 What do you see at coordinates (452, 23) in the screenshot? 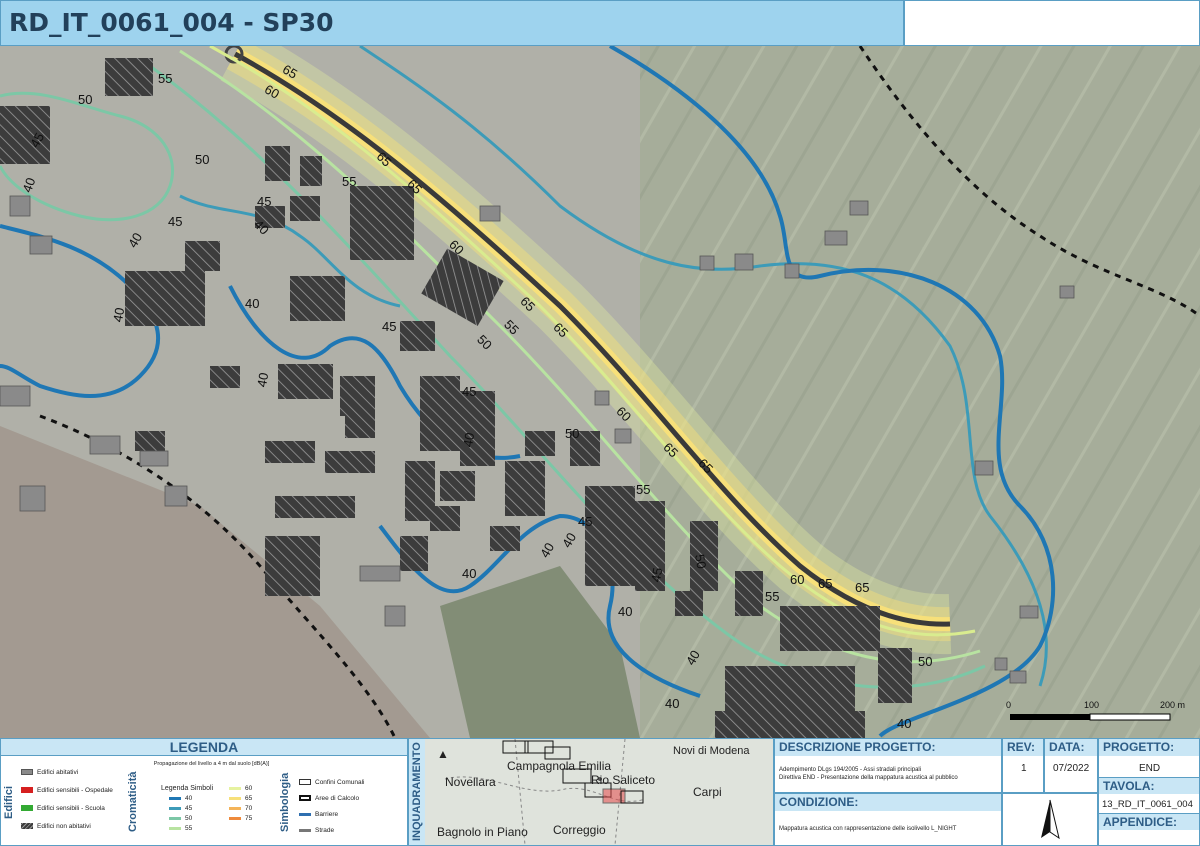
I see `title-bar: RD_IT_0061_004 - SP30` at bounding box center [452, 23].